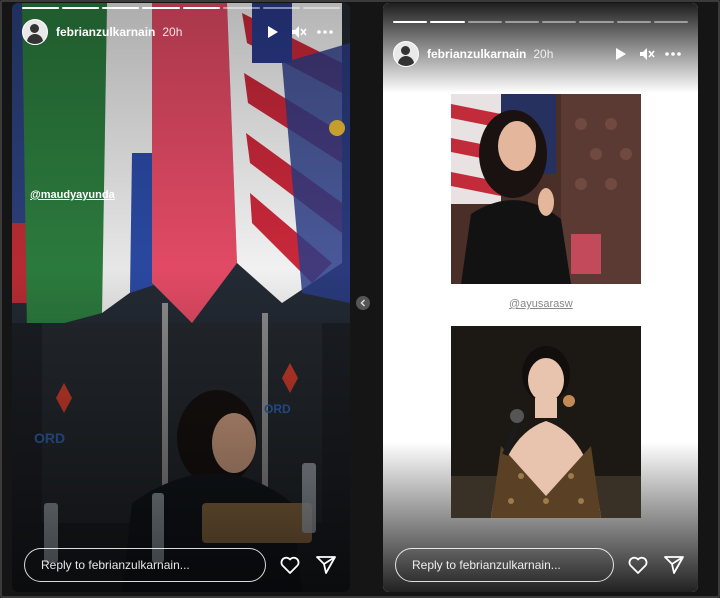 This screenshot has width=720, height=598. What do you see at coordinates (546, 422) in the screenshot?
I see `photo-speaker-bottom` at bounding box center [546, 422].